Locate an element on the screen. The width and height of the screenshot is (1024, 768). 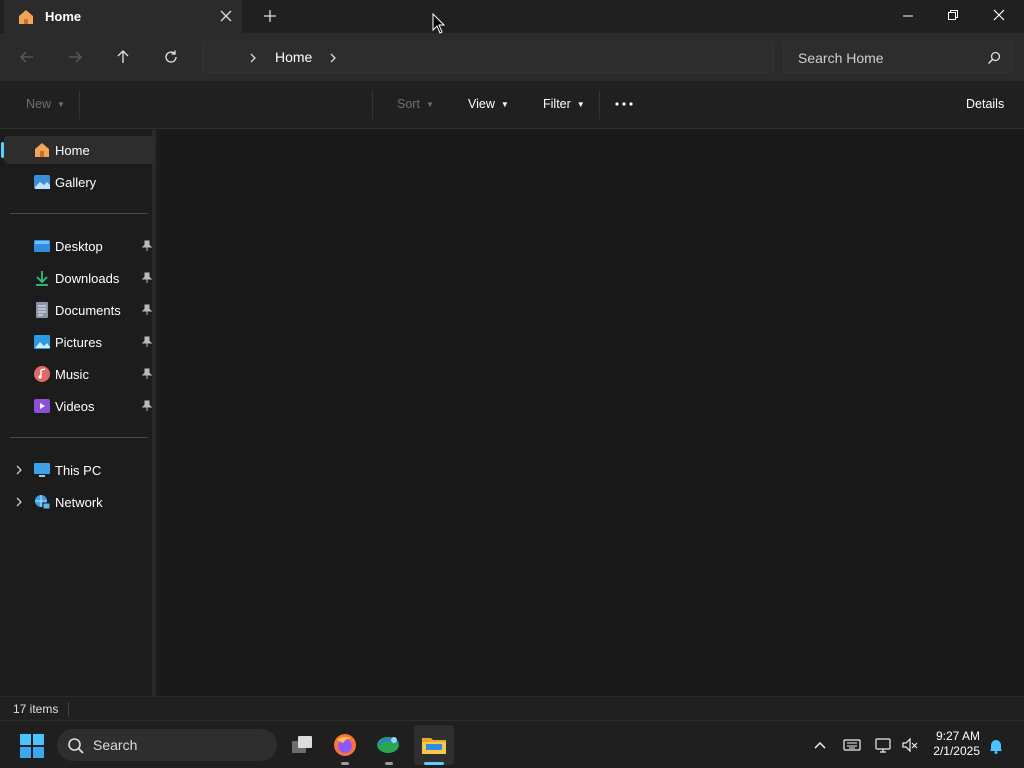
filter-button: Filter ▼ is located at coordinates (564, 104).